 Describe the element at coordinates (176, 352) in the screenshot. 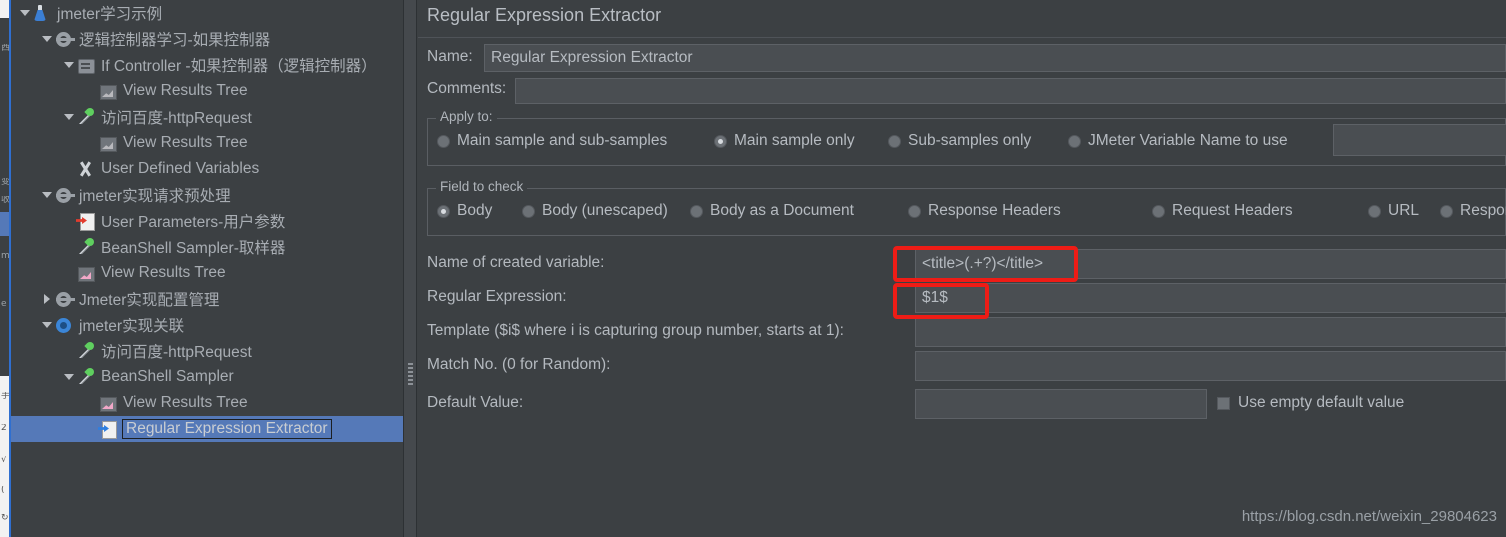

I see `tree-node-label: 访问百度-httpRequest` at that location.